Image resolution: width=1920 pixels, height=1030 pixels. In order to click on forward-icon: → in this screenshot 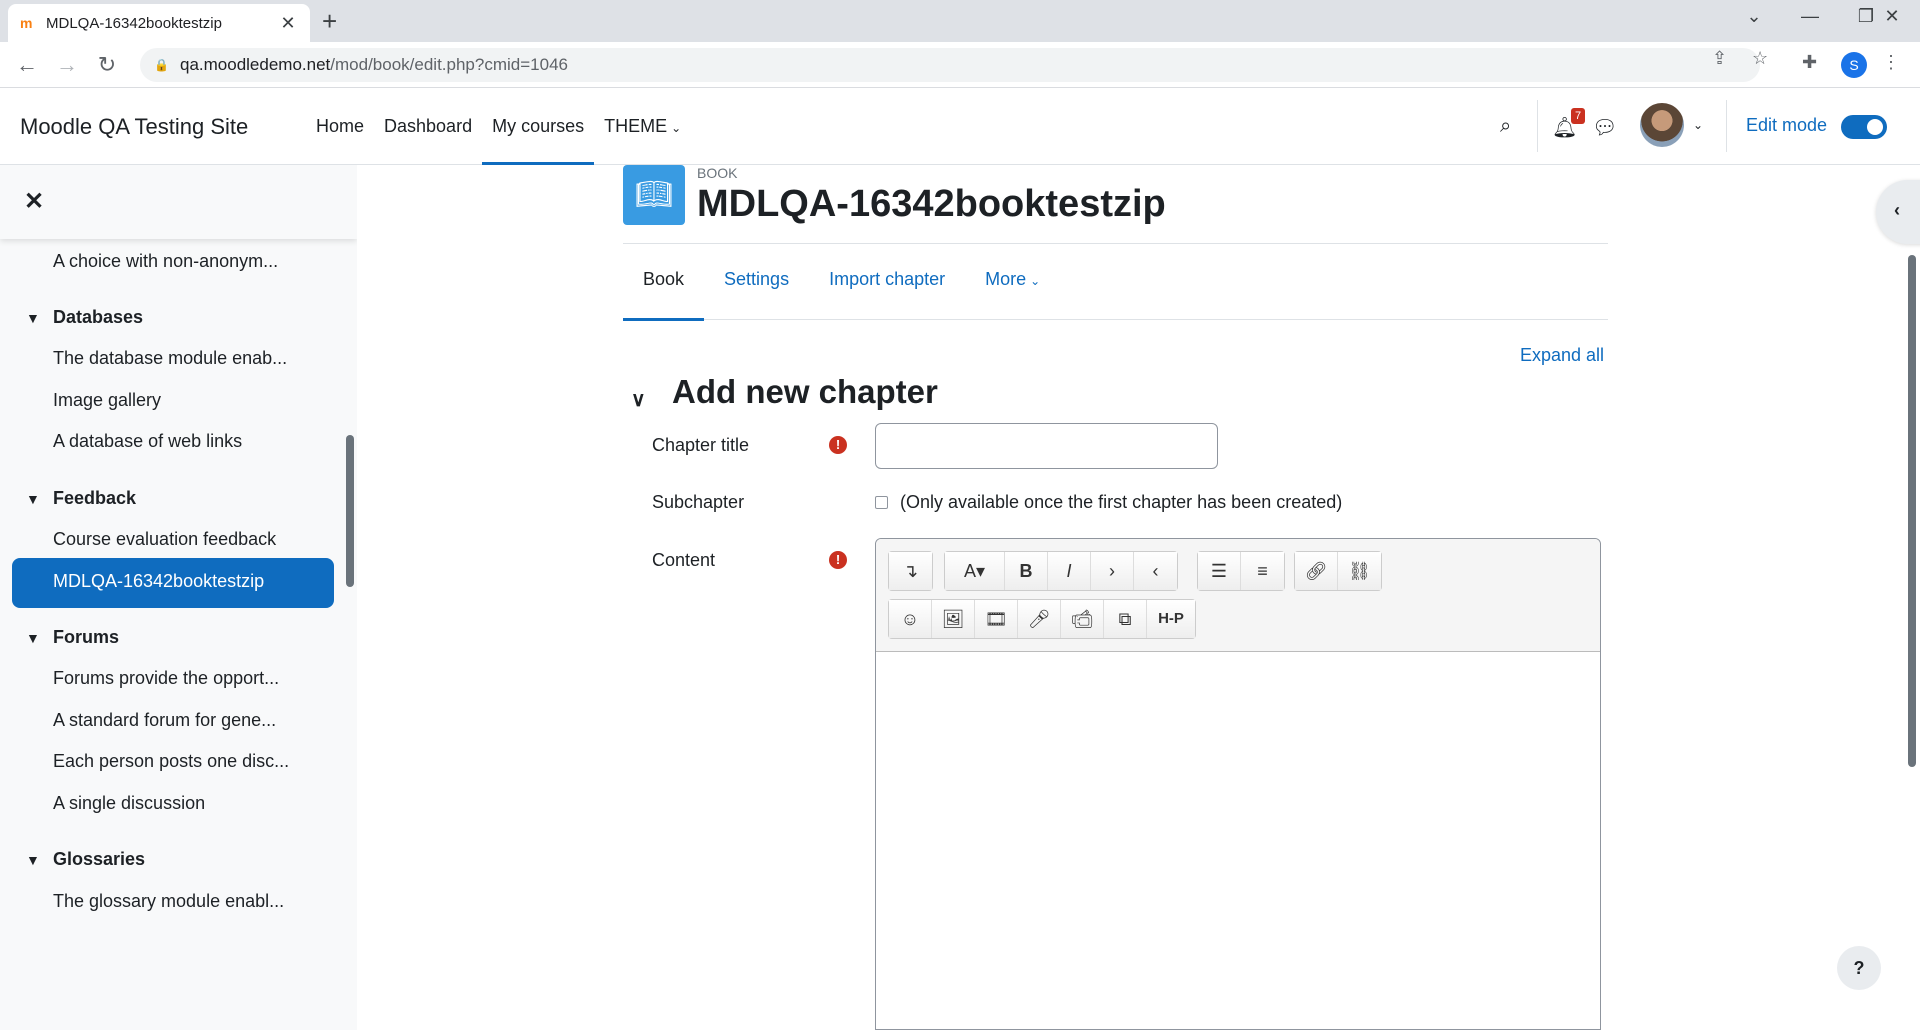, I will do `click(67, 65)`.